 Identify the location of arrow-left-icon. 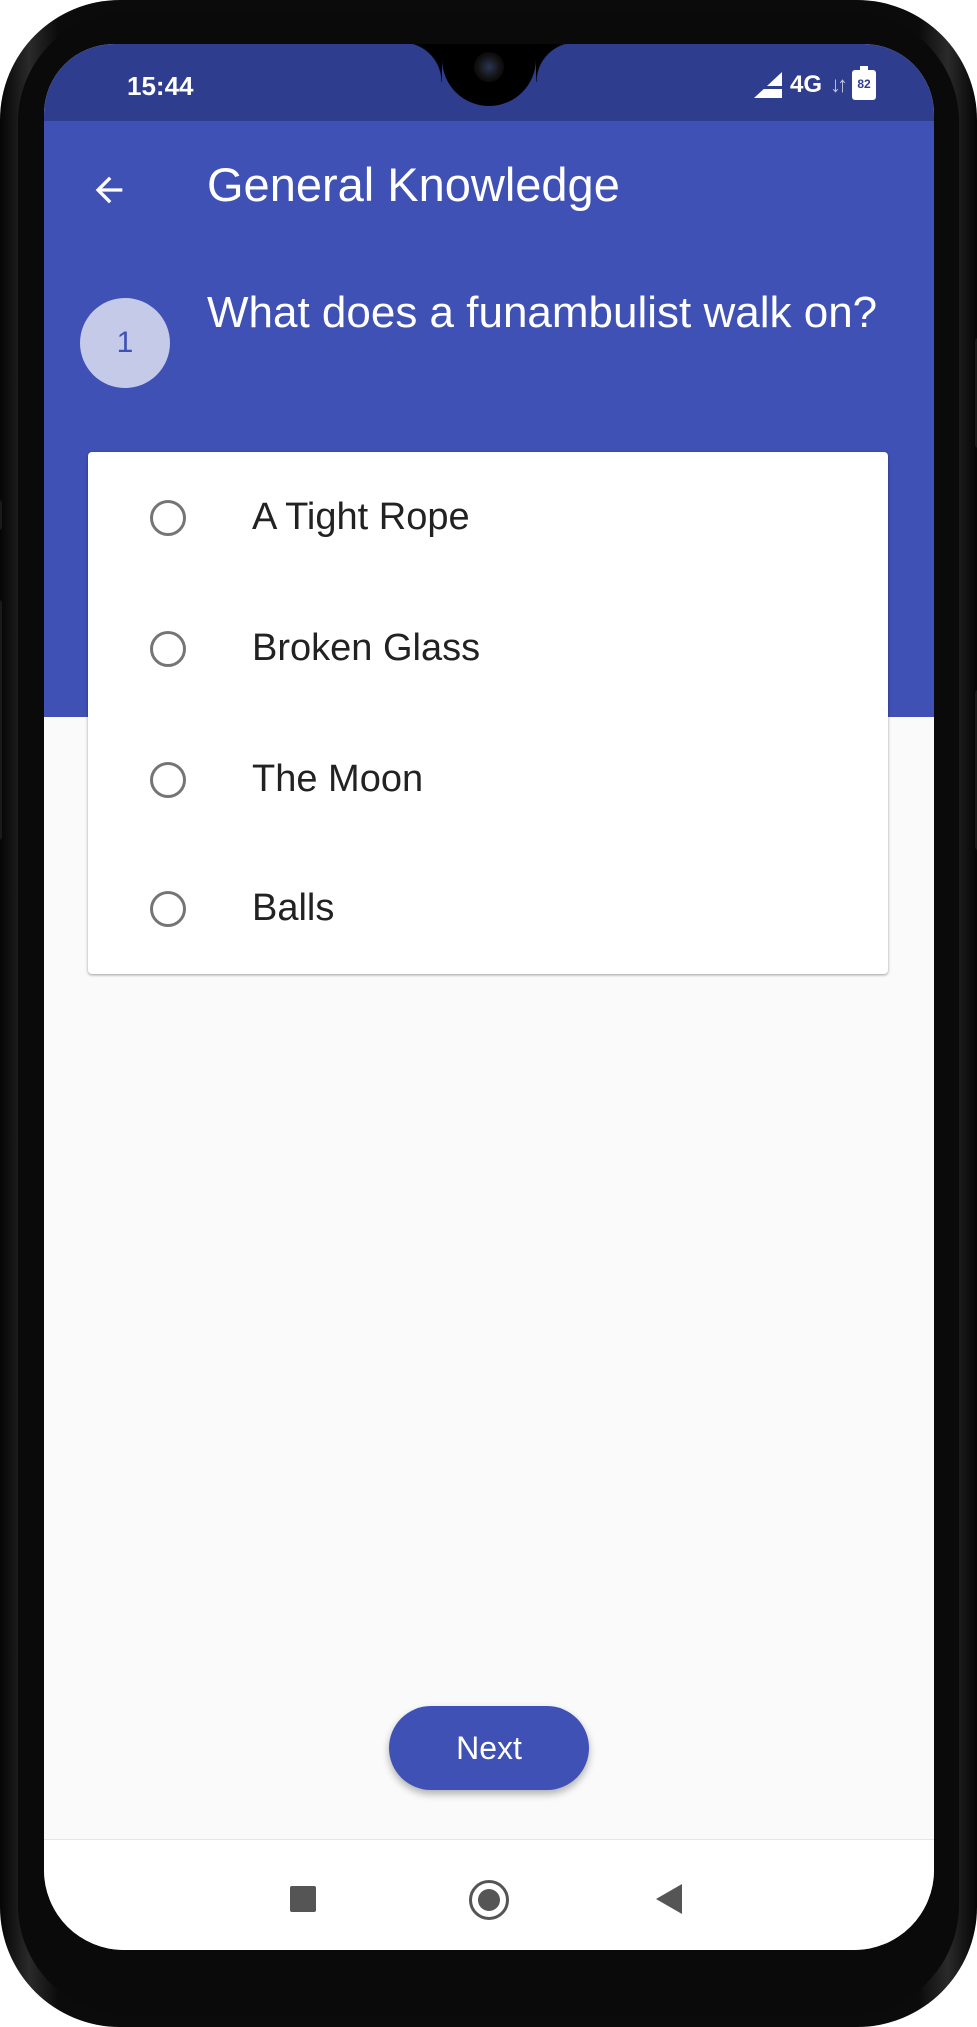
(109, 190).